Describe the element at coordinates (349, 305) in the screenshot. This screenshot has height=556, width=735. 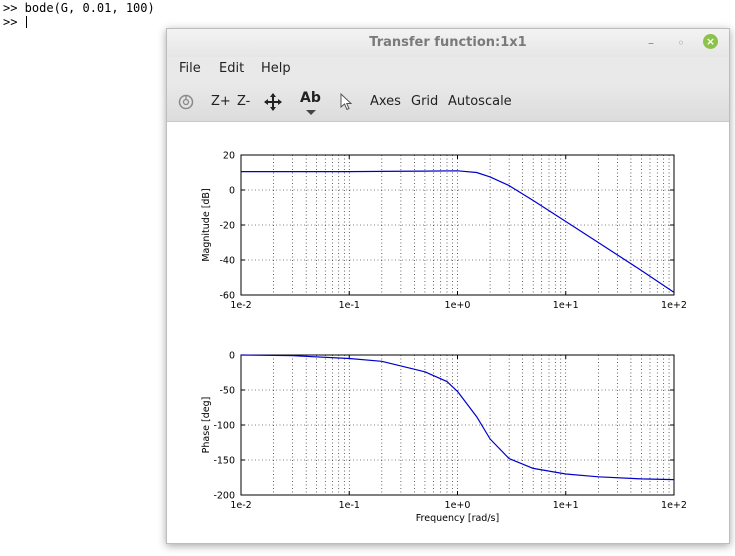
I see `magnitude-x-tick-label: 1e-1` at that location.